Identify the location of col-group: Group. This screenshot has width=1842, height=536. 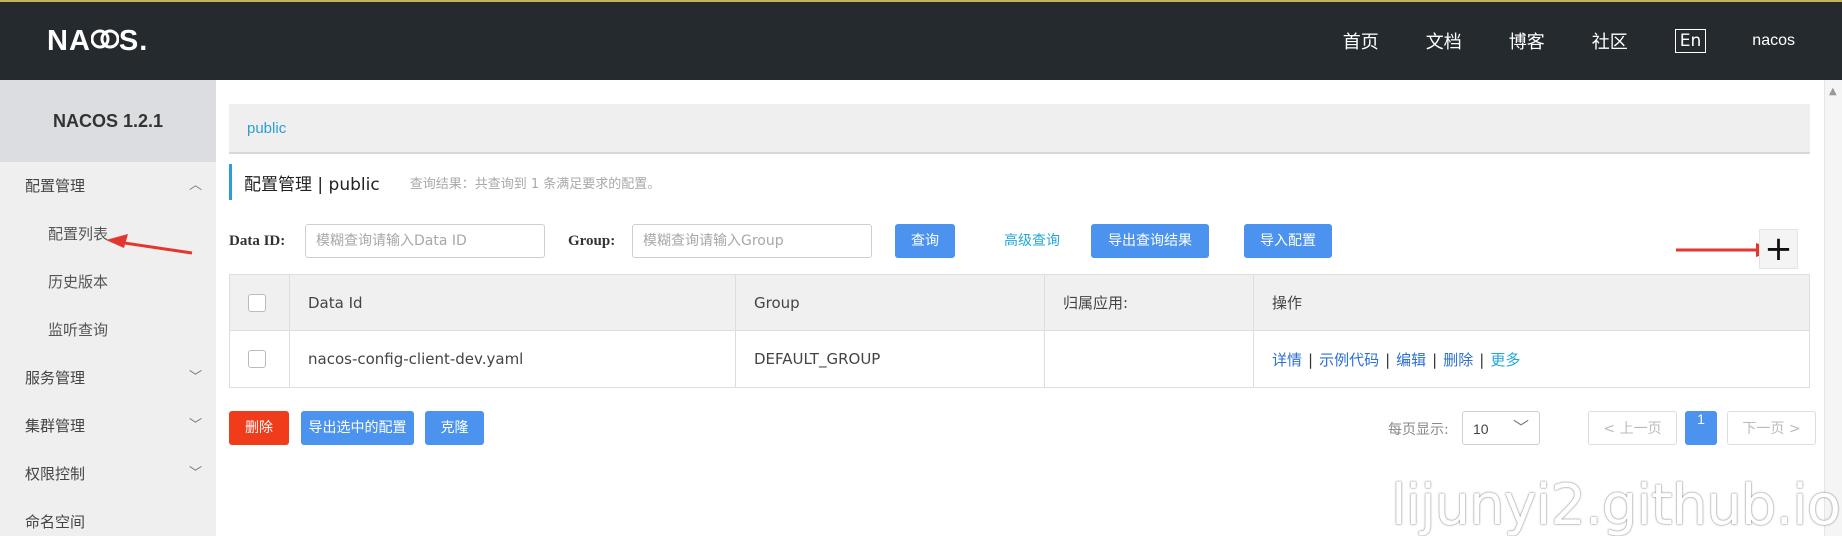
(890, 302).